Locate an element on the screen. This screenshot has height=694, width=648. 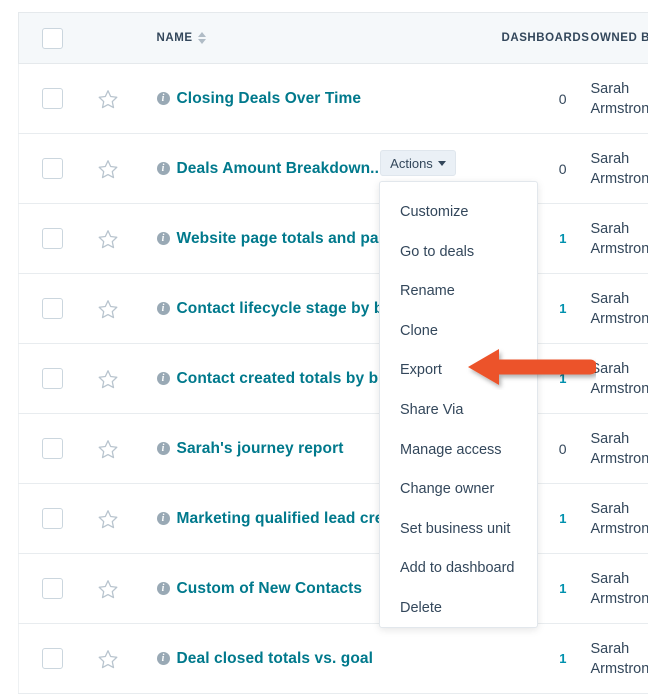
menu-item-delete: Delete is located at coordinates (458, 609).